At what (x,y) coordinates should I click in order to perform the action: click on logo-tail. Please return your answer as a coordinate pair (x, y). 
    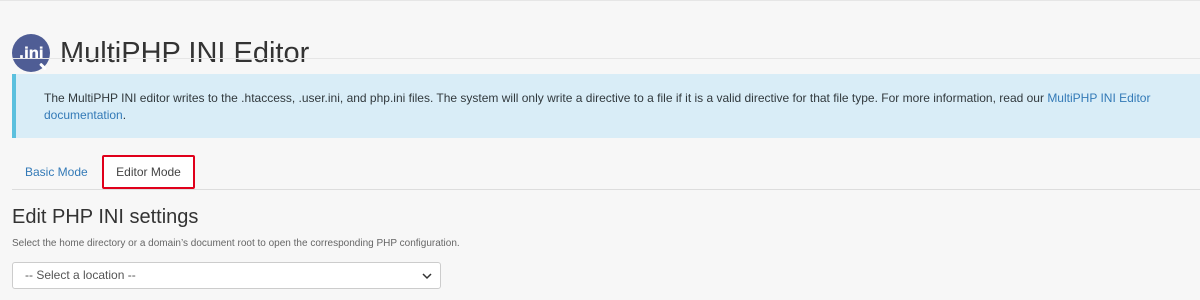
    Looking at the image, I should click on (43, 67).